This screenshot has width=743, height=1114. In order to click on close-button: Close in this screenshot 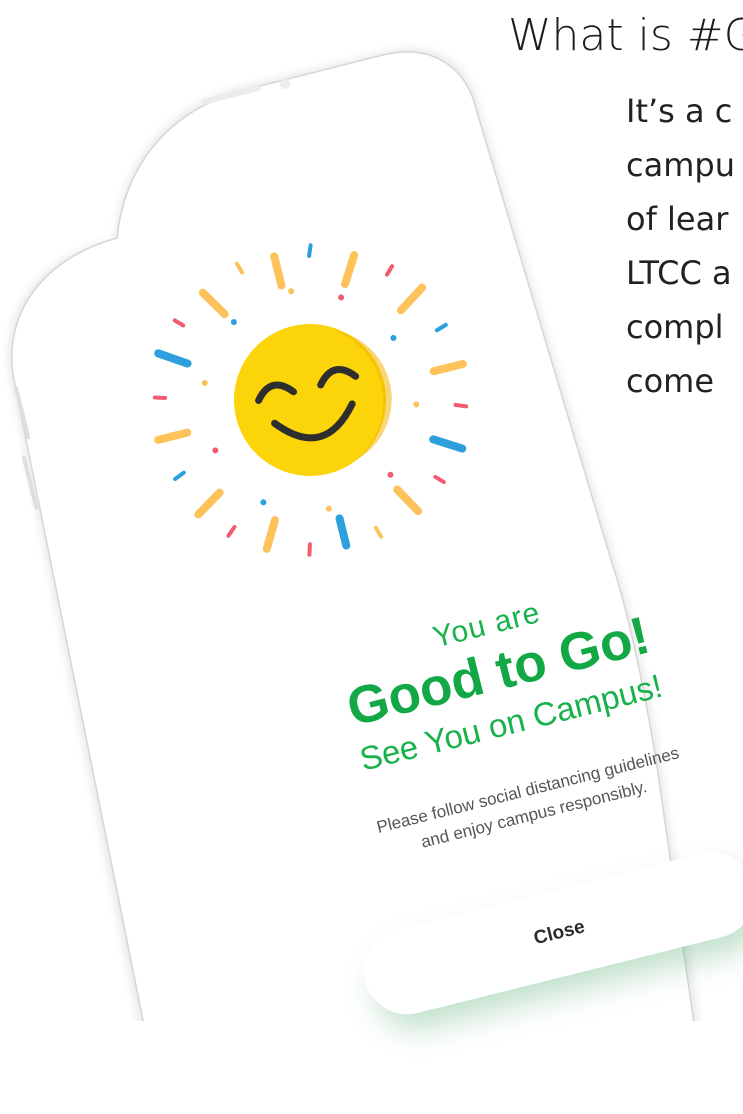, I will do `click(548, 933)`.